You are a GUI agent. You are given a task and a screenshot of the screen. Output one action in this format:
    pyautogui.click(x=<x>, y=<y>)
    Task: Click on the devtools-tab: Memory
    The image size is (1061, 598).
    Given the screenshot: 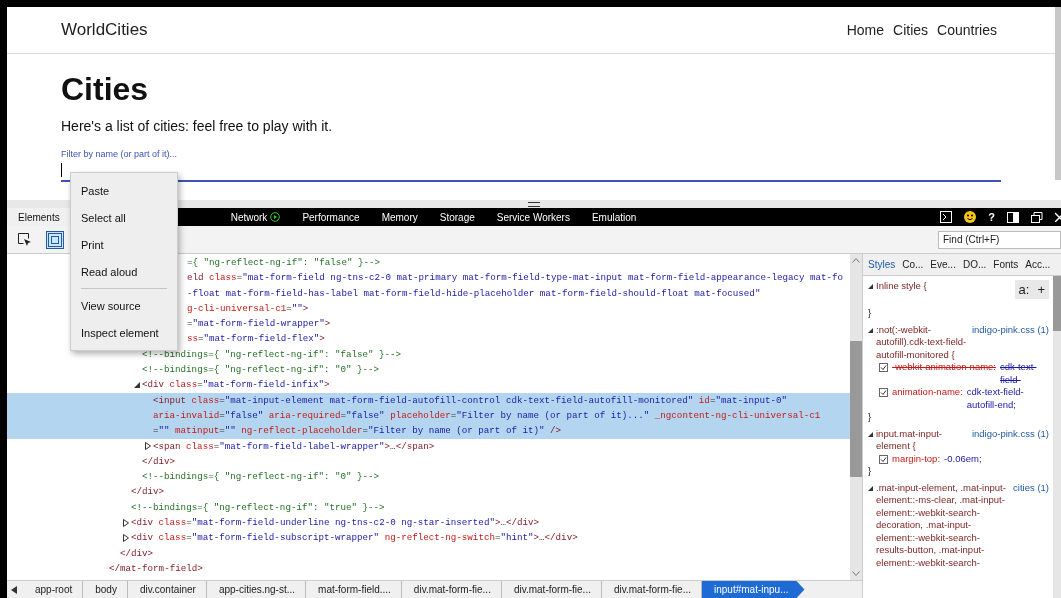 What is the action you would take?
    pyautogui.click(x=399, y=217)
    